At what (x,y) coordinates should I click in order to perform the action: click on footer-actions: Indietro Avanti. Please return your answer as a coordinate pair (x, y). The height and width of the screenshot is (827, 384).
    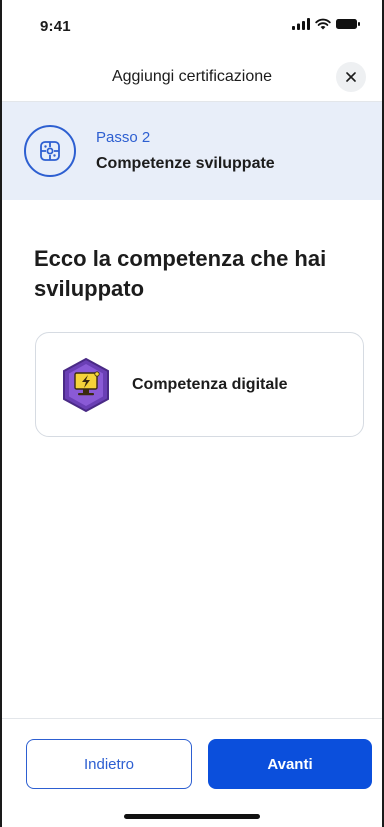
    Looking at the image, I should click on (192, 772).